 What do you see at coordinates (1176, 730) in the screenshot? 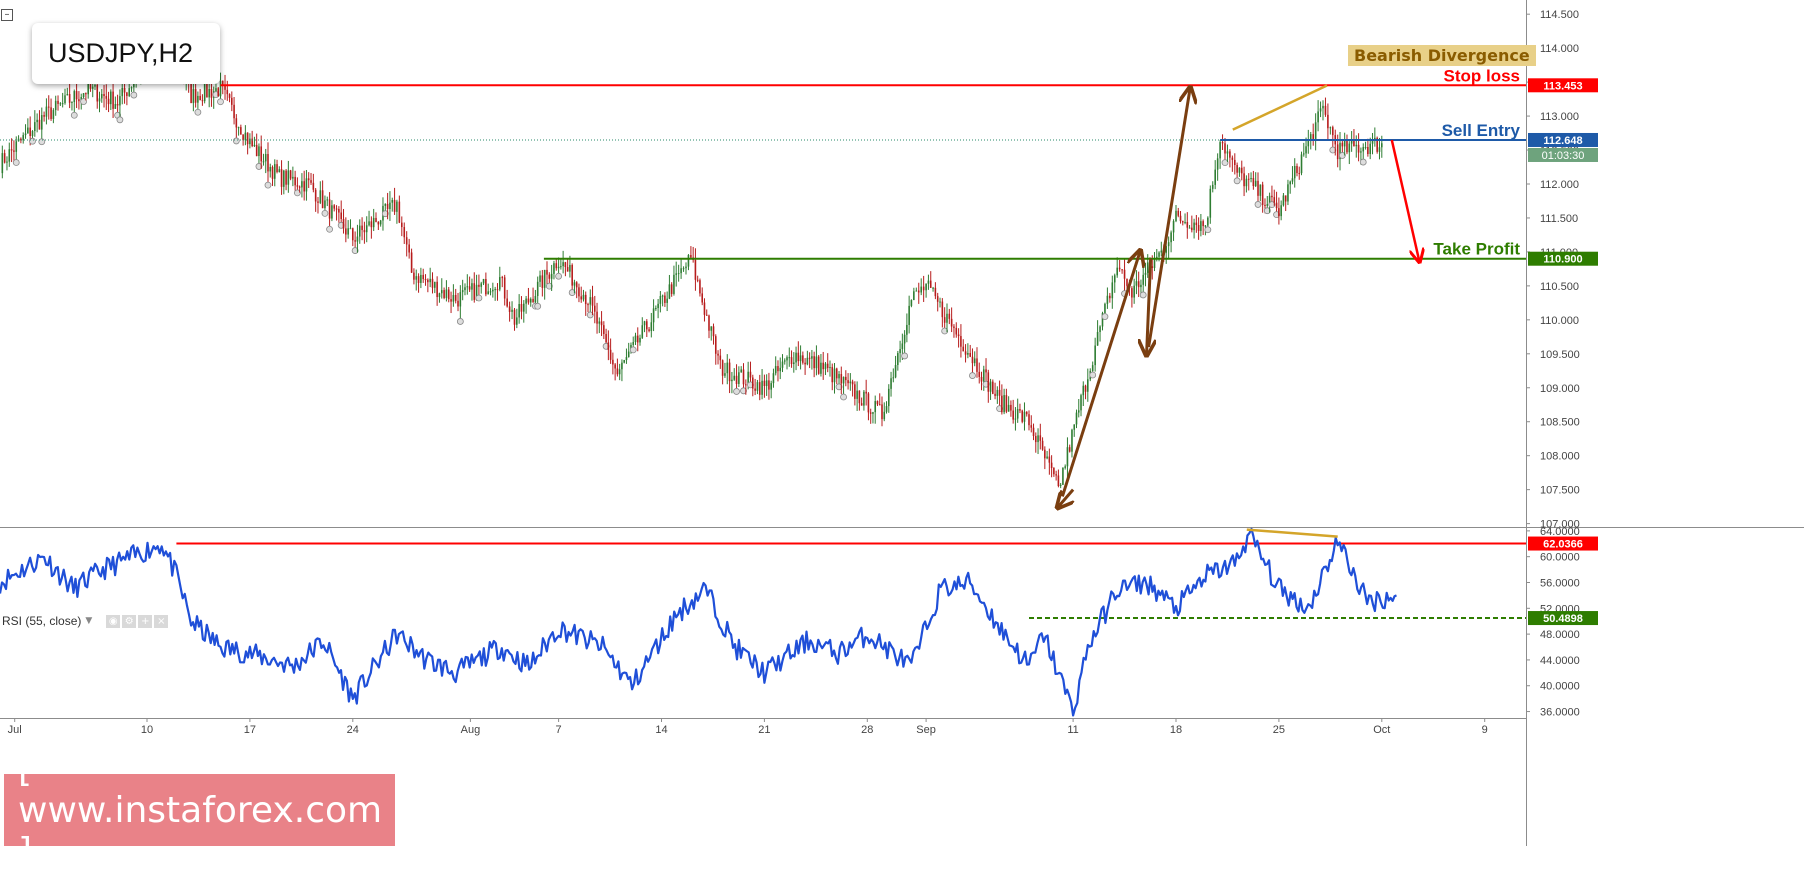
I see `time-tick-label: 18` at bounding box center [1176, 730].